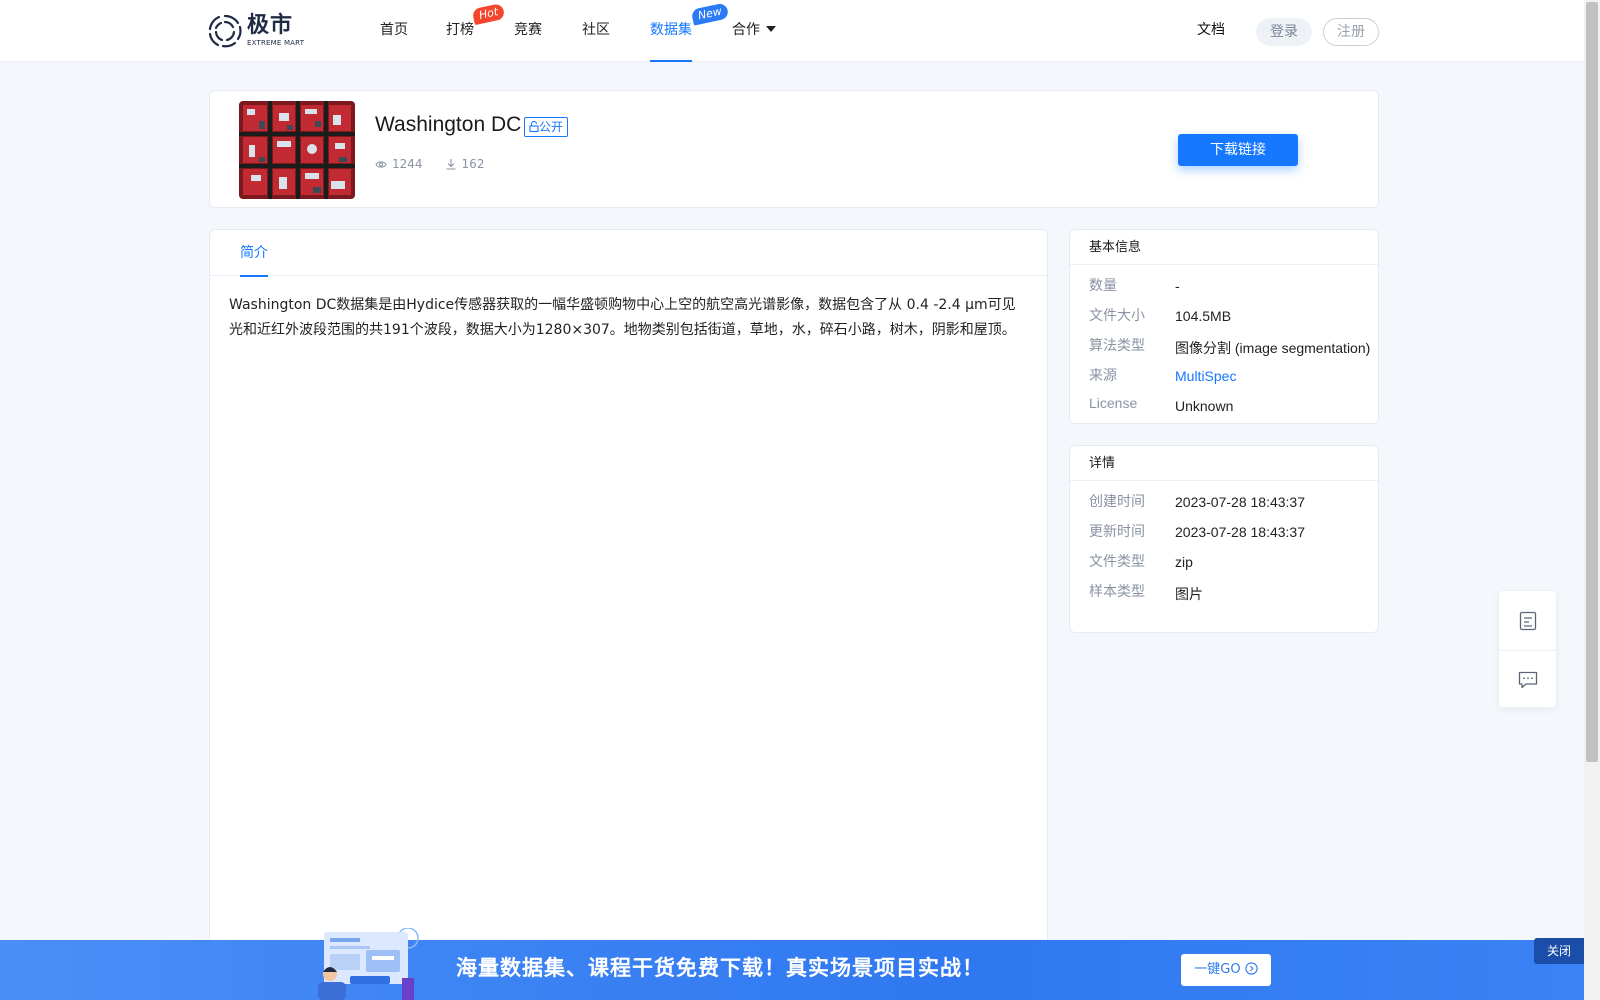 The image size is (1600, 1000). I want to click on logo-text: 极市, so click(270, 25).